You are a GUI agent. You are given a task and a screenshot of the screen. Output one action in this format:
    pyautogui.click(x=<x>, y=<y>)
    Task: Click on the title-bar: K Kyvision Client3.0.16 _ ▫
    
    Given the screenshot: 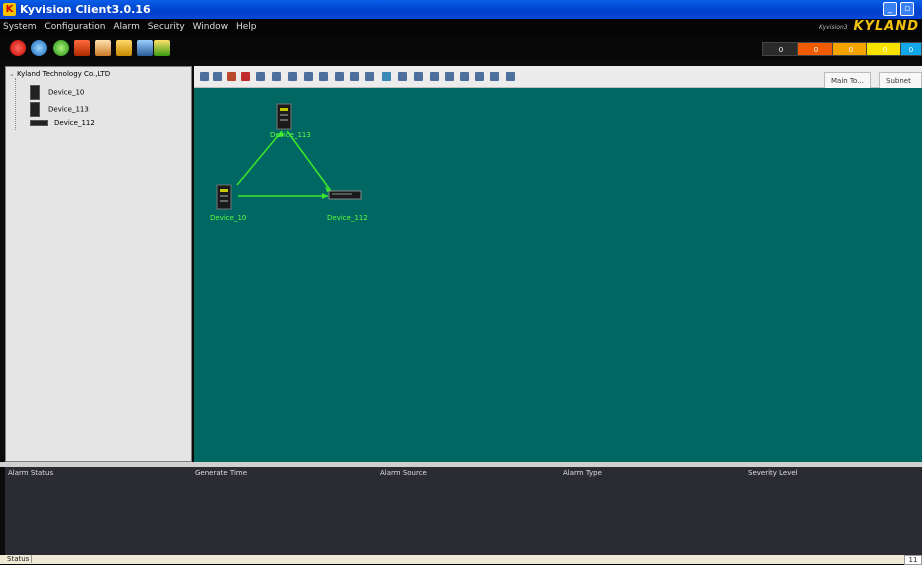 What is the action you would take?
    pyautogui.click(x=461, y=9)
    